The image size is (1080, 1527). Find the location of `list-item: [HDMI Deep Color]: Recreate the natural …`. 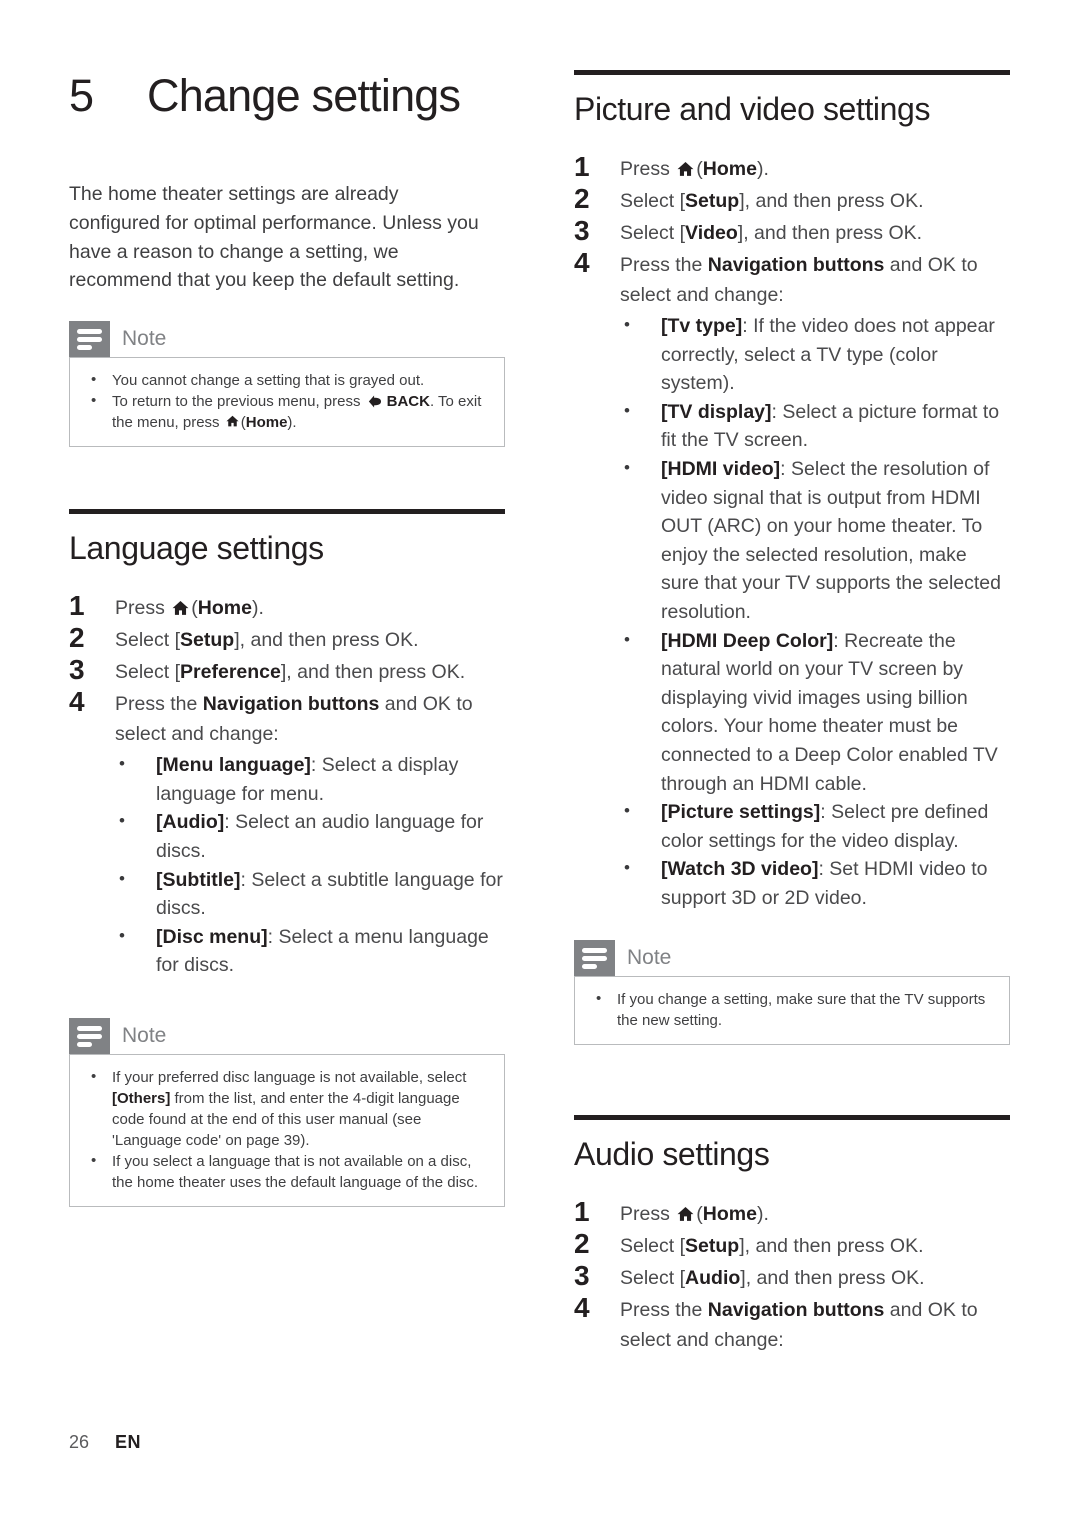

list-item: [HDMI Deep Color]: Recreate the natural … is located at coordinates (815, 712).